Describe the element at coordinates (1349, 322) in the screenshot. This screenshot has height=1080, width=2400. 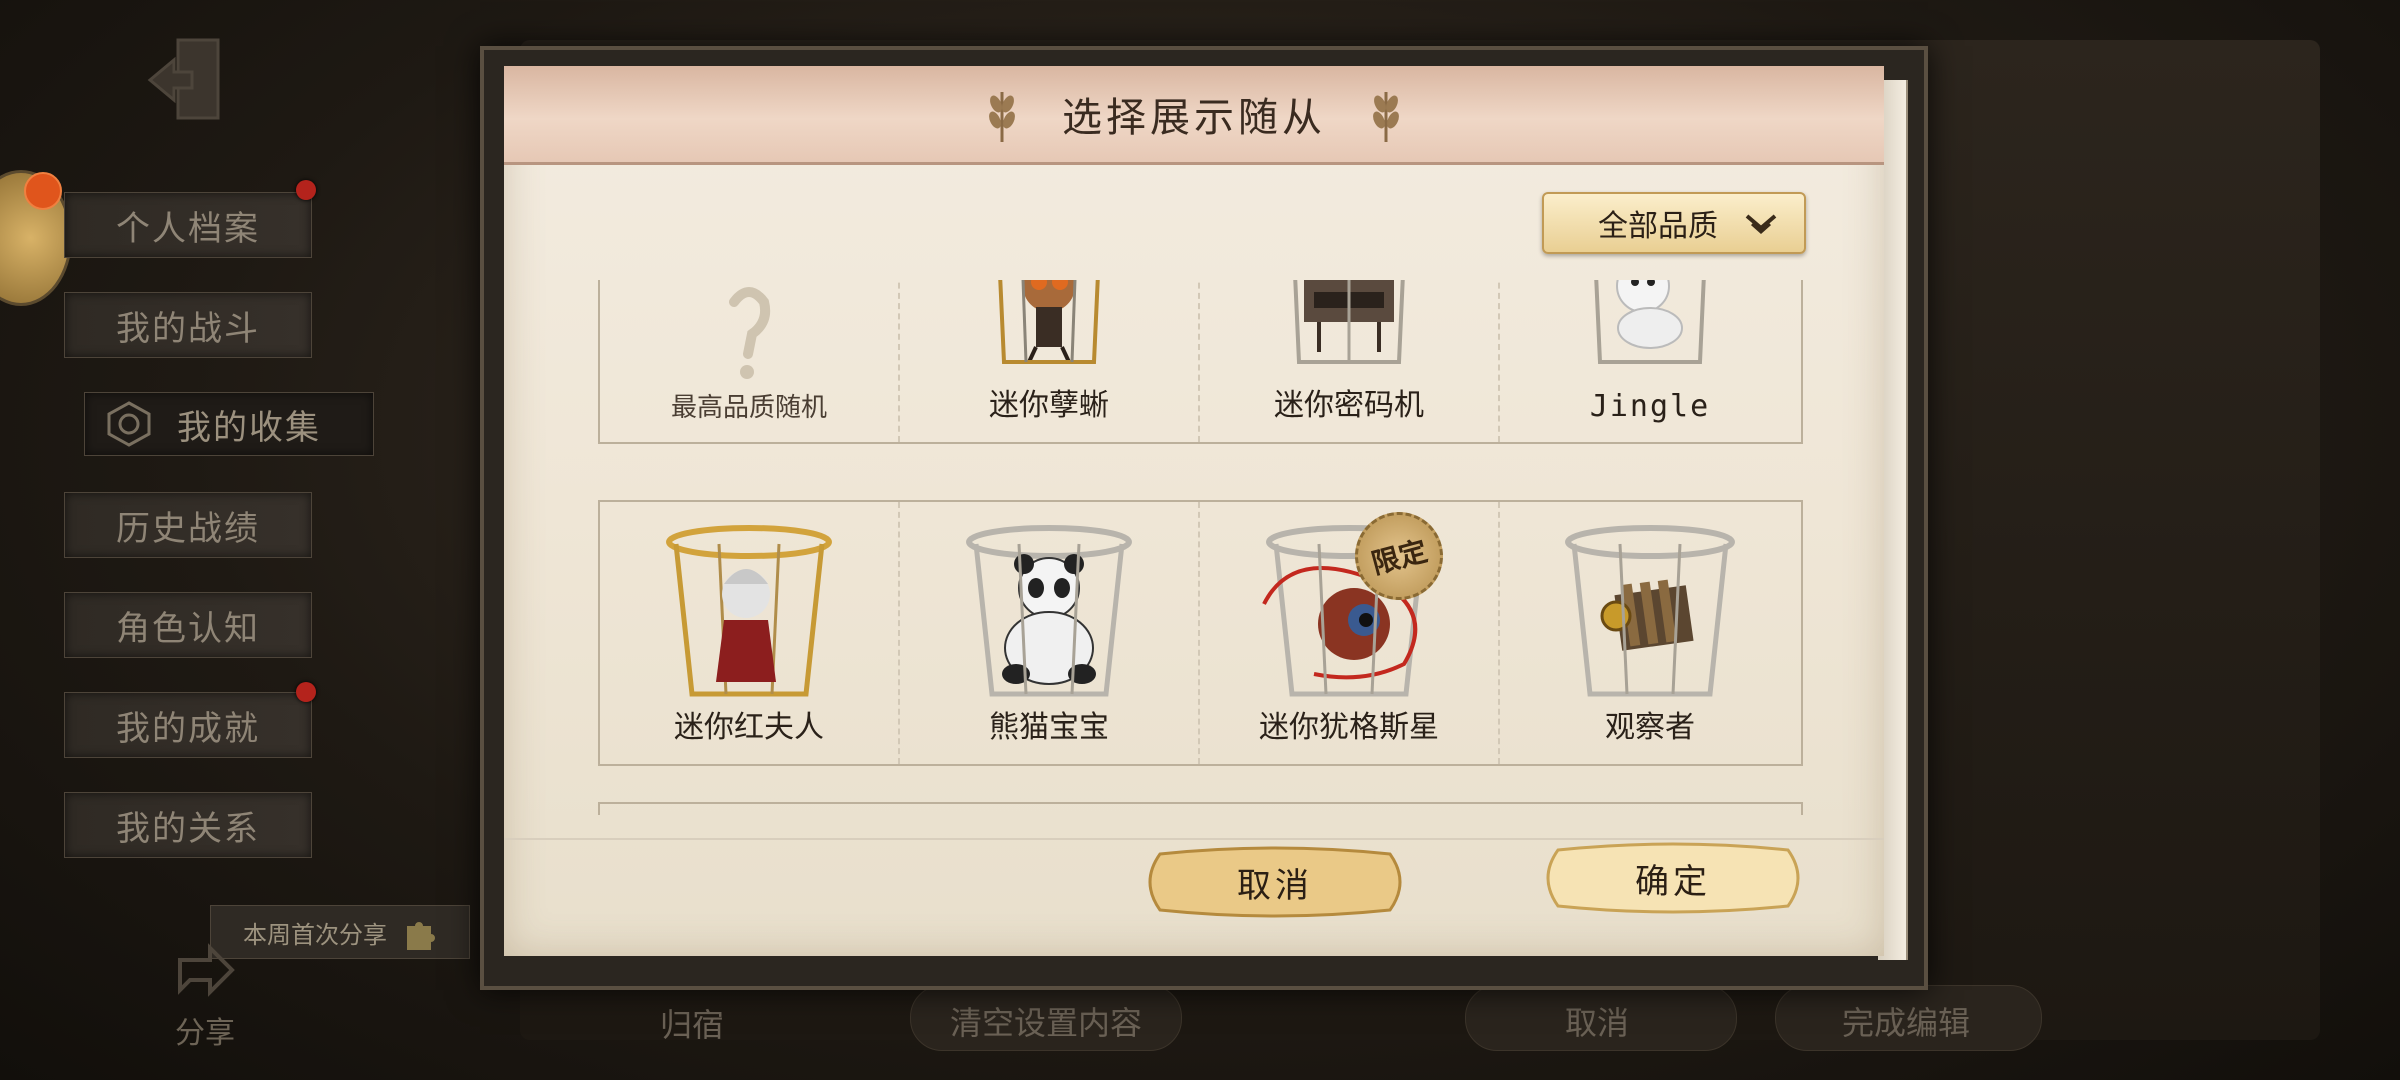
I see `mini-cipher-machine-pet-icon` at that location.